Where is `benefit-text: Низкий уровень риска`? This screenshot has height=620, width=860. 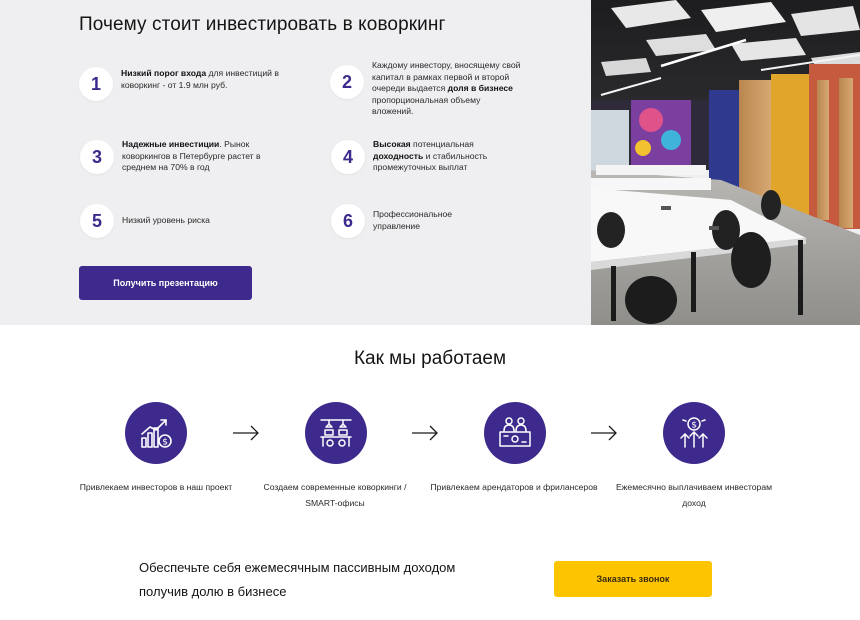 benefit-text: Низкий уровень риска is located at coordinates (166, 220).